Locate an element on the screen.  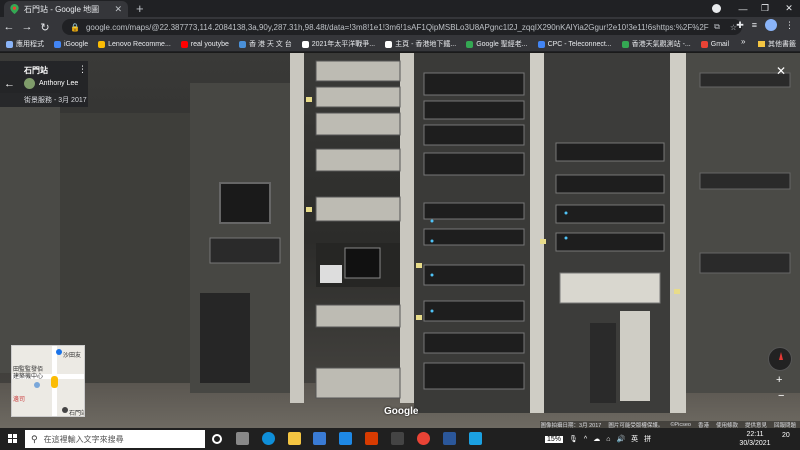
share-icon: ⧉ is located at coordinates (717, 27).